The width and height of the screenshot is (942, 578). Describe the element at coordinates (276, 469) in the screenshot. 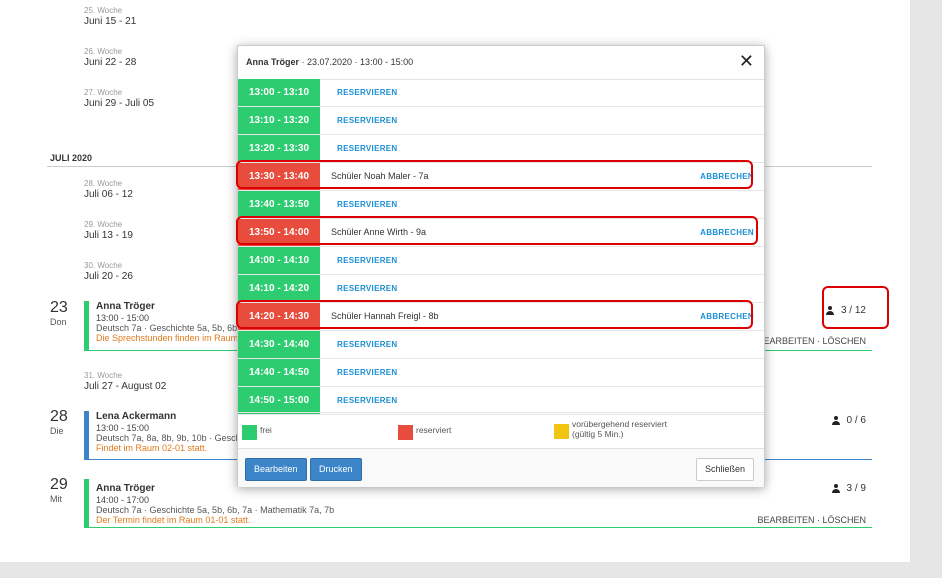

I see `edit-button: Bearbeiten` at that location.